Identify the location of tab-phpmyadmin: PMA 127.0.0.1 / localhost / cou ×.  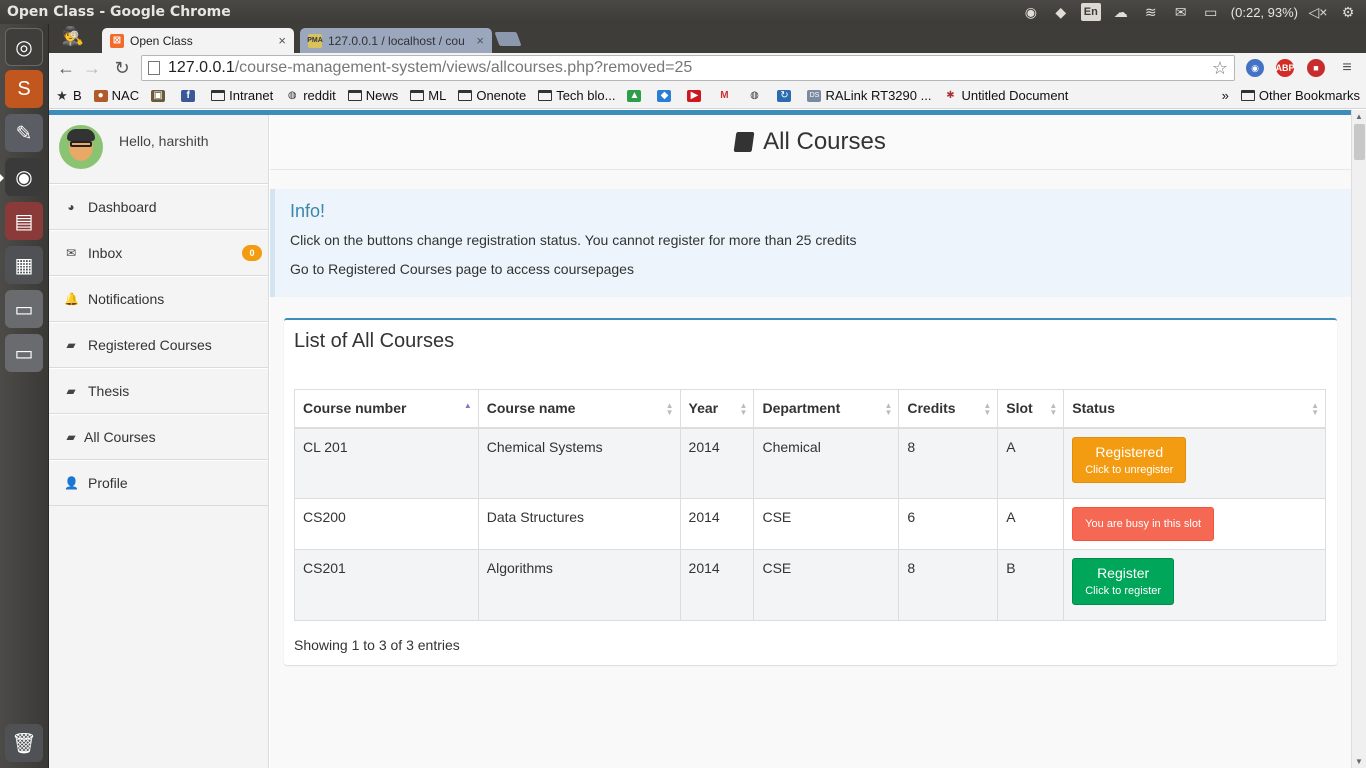
(396, 40).